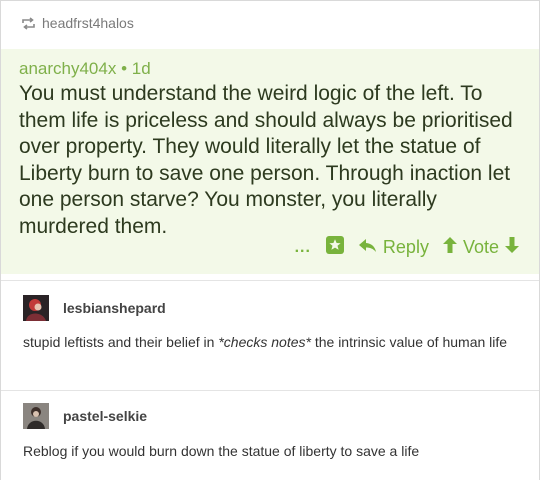  Describe the element at coordinates (105, 416) in the screenshot. I see `reply-username: pastel-selkie` at that location.